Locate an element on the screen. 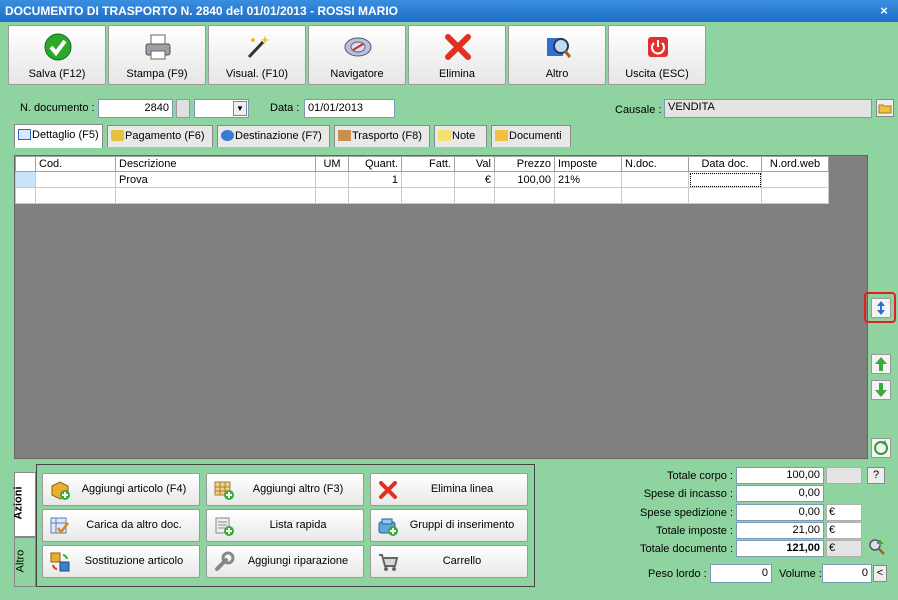  cell-prezzo is located at coordinates (524, 195).